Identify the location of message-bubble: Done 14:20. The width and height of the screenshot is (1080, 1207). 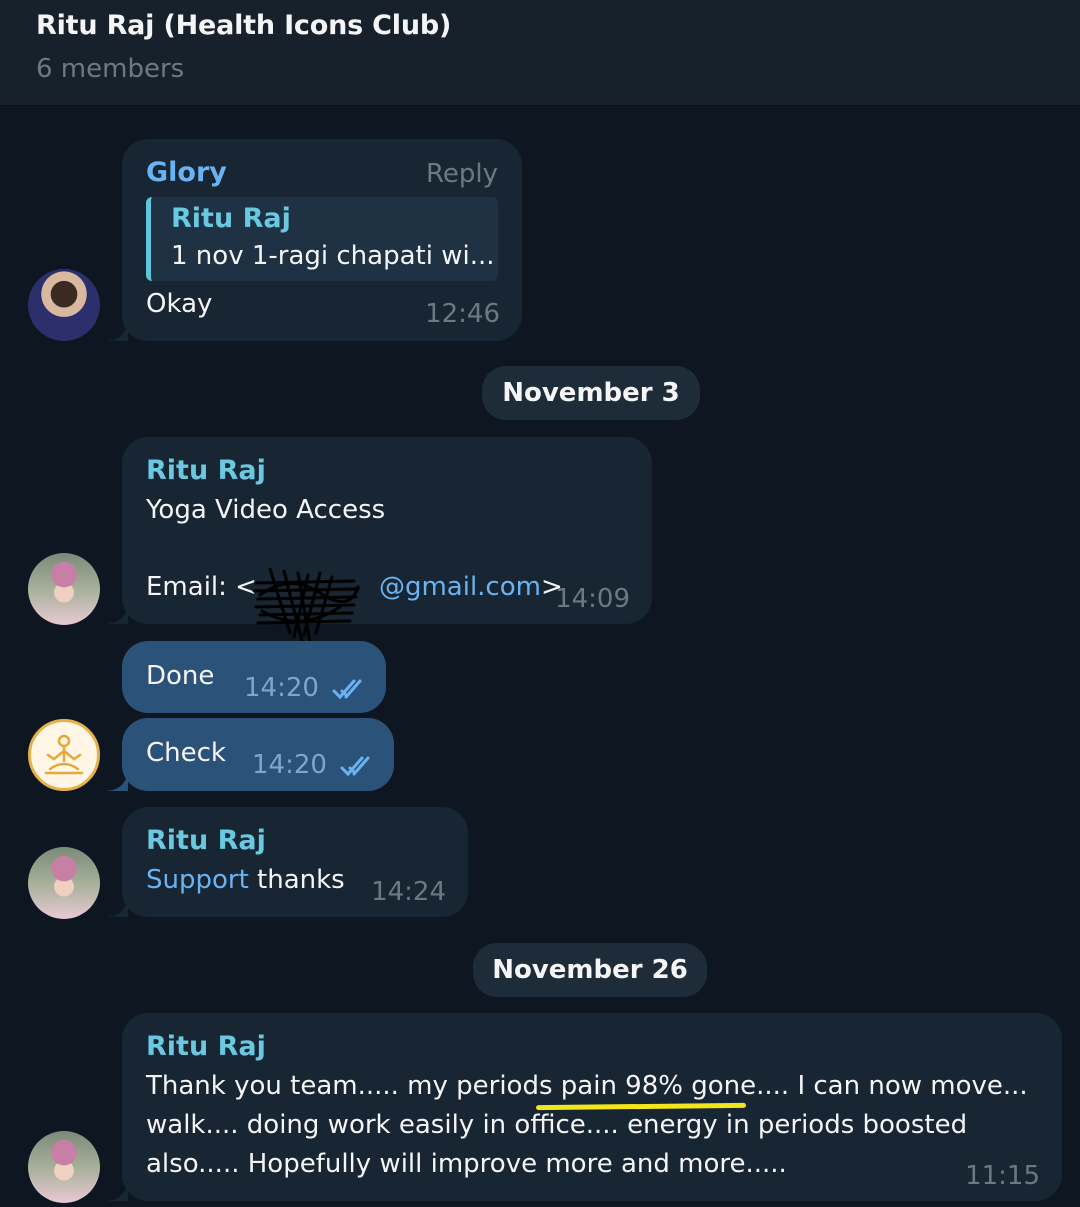
(254, 677).